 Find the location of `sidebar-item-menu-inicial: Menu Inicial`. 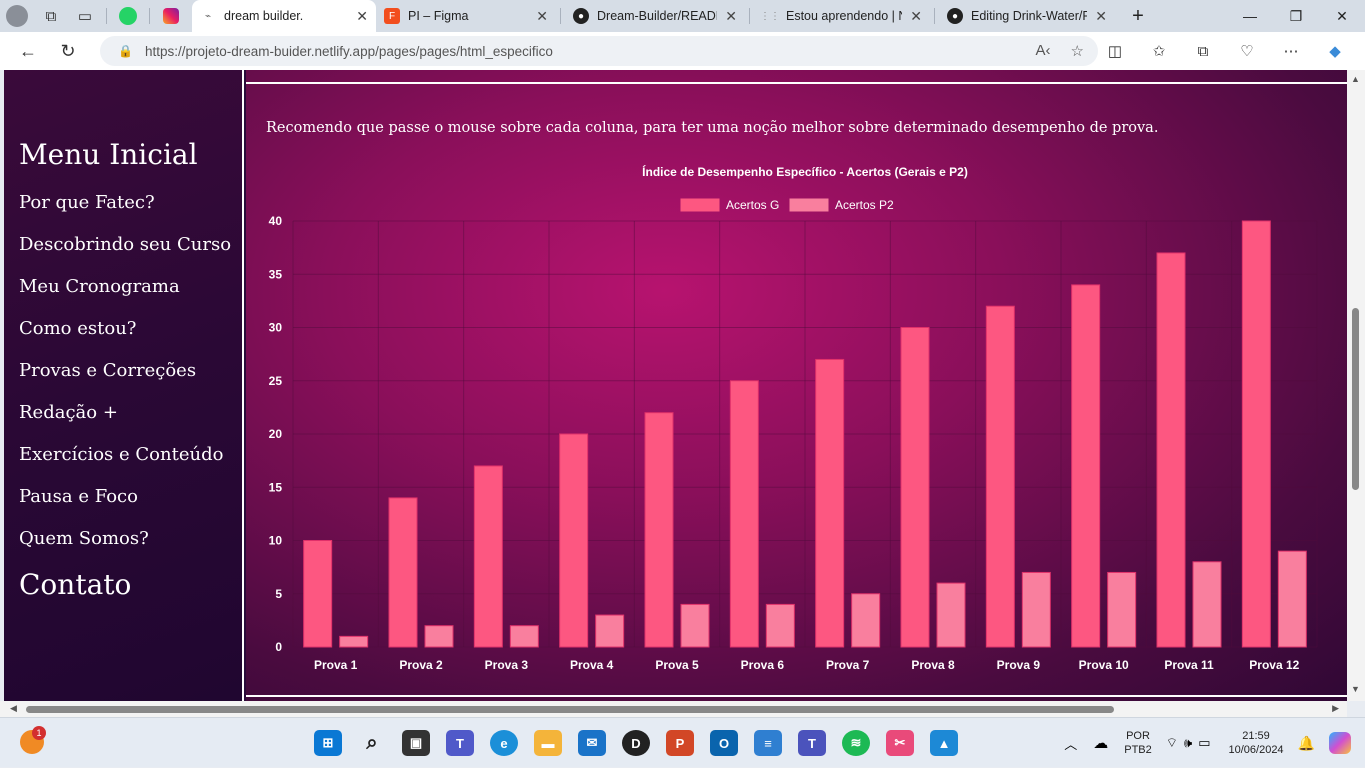

sidebar-item-menu-inicial: Menu Inicial is located at coordinates (108, 154).